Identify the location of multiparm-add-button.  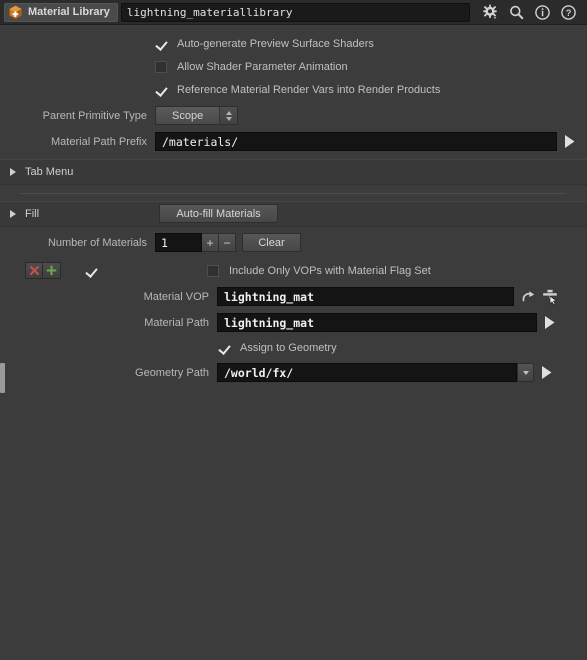
(52, 270).